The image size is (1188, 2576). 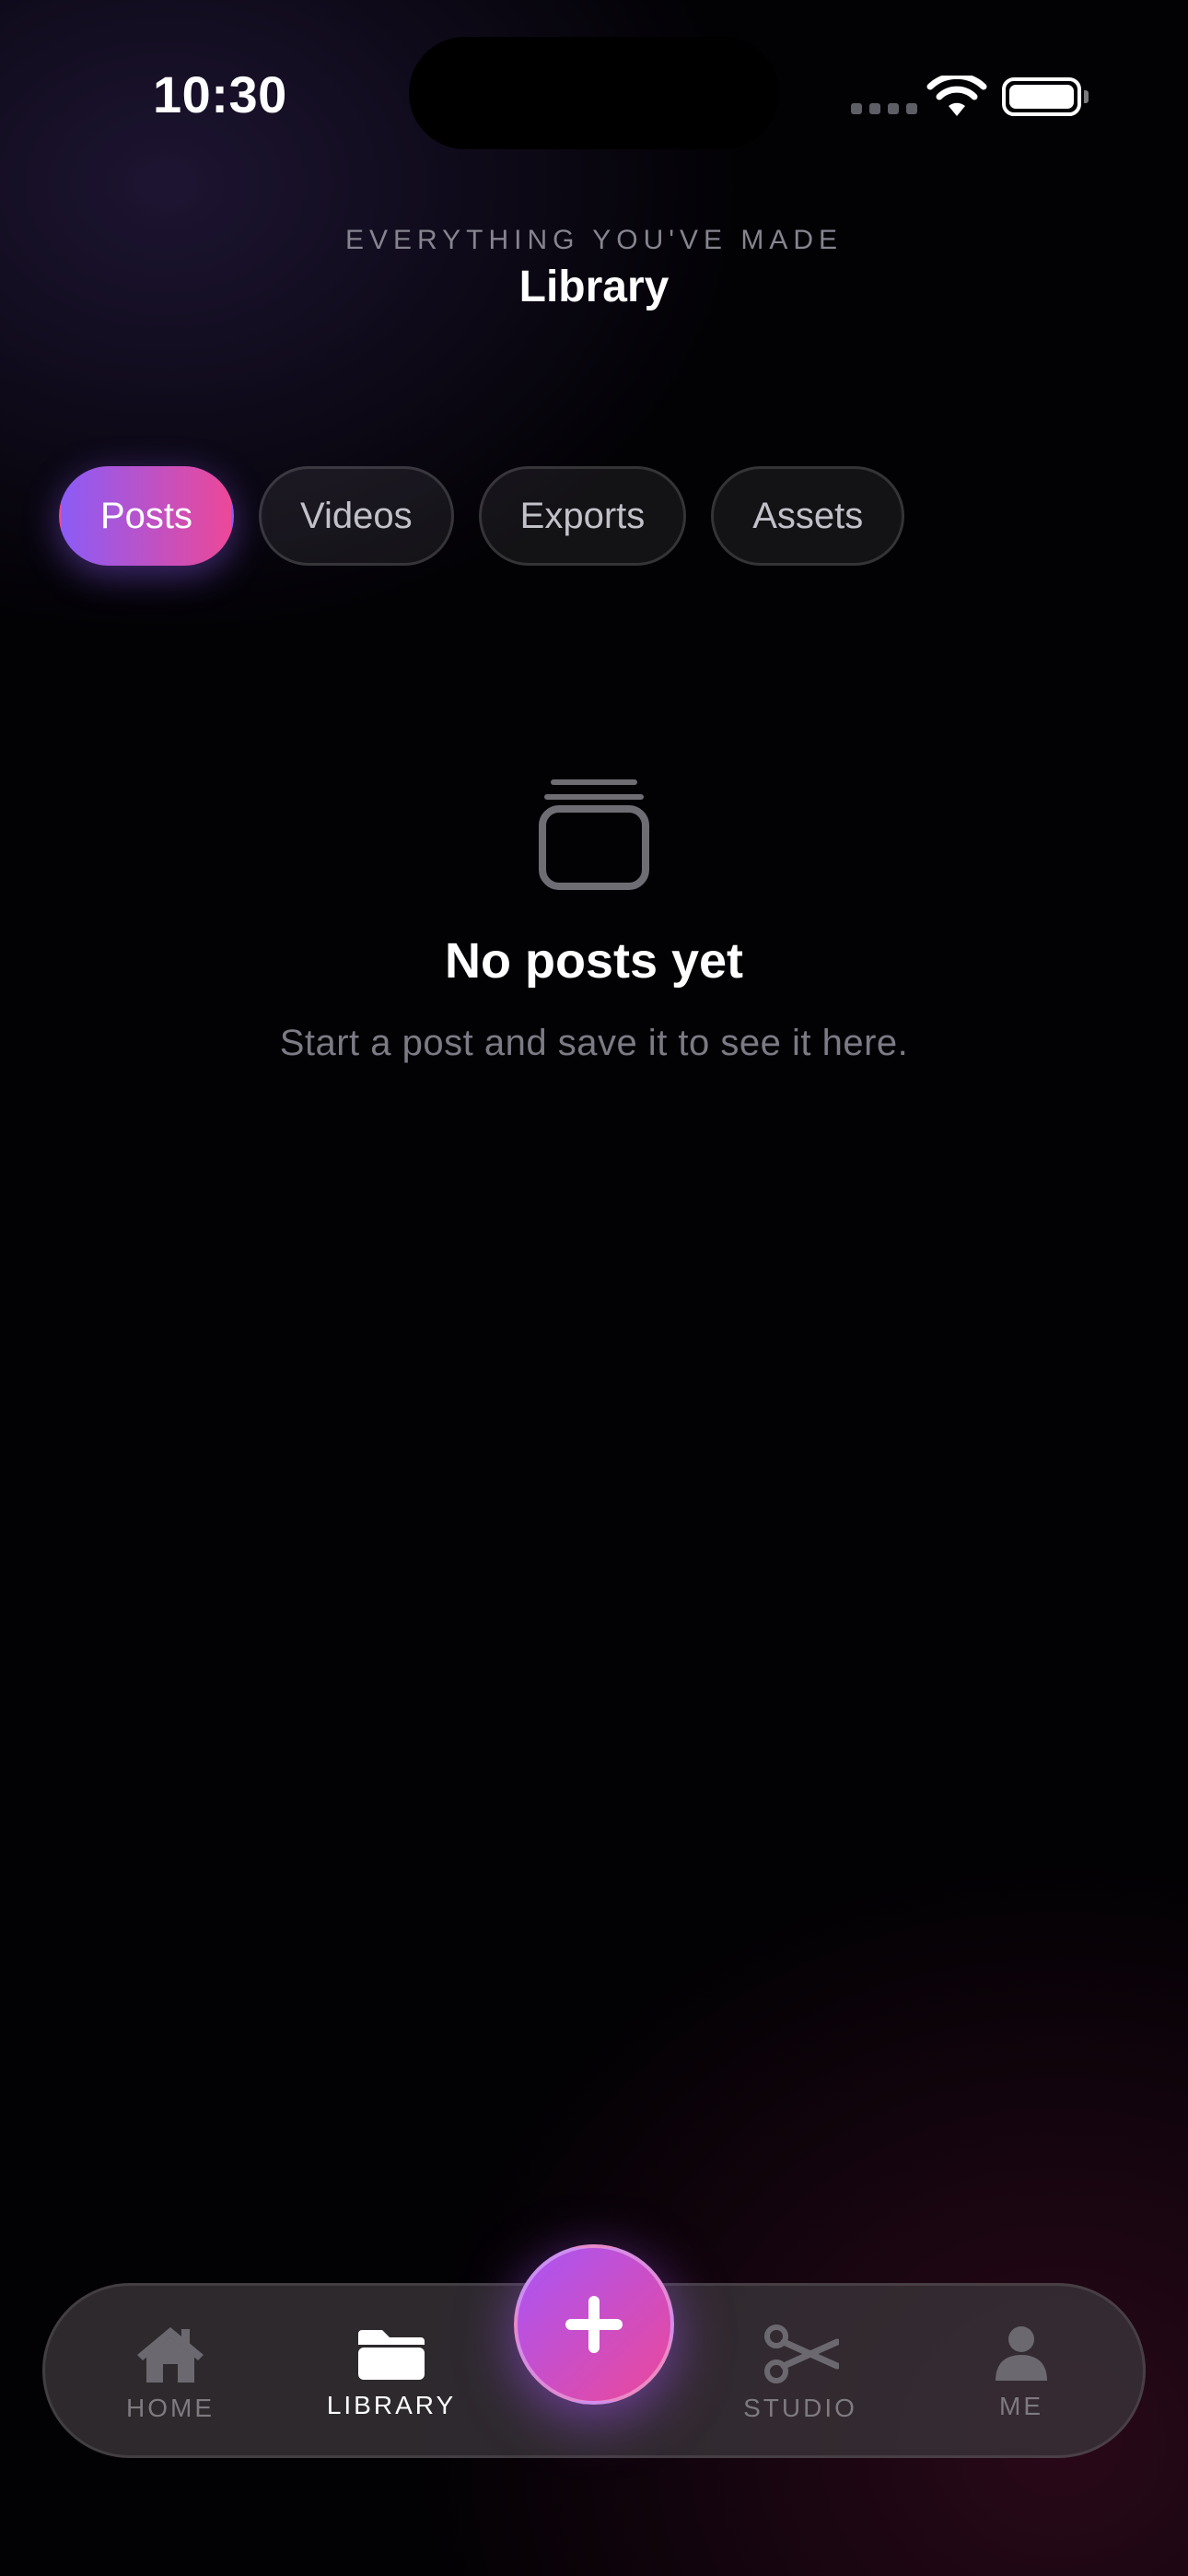 I want to click on empty-state-subtitle: Start a post and save it to see it here., so click(x=594, y=1043).